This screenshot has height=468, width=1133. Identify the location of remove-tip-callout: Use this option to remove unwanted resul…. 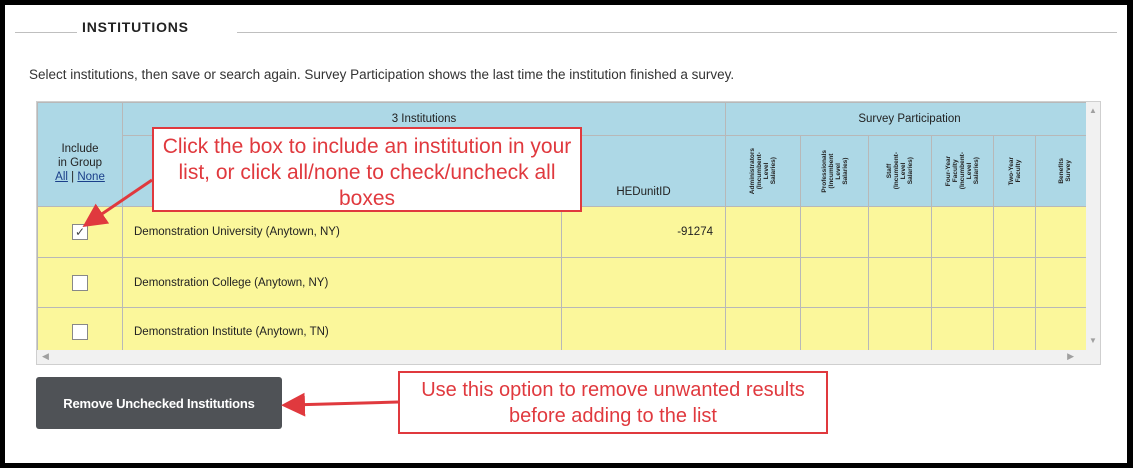
(613, 402).